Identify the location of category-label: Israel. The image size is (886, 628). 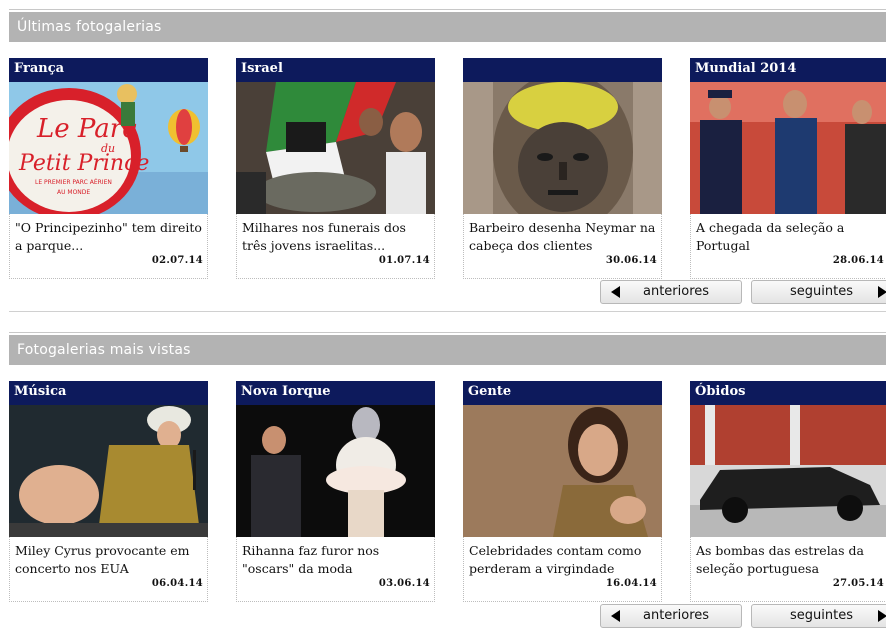
(262, 68).